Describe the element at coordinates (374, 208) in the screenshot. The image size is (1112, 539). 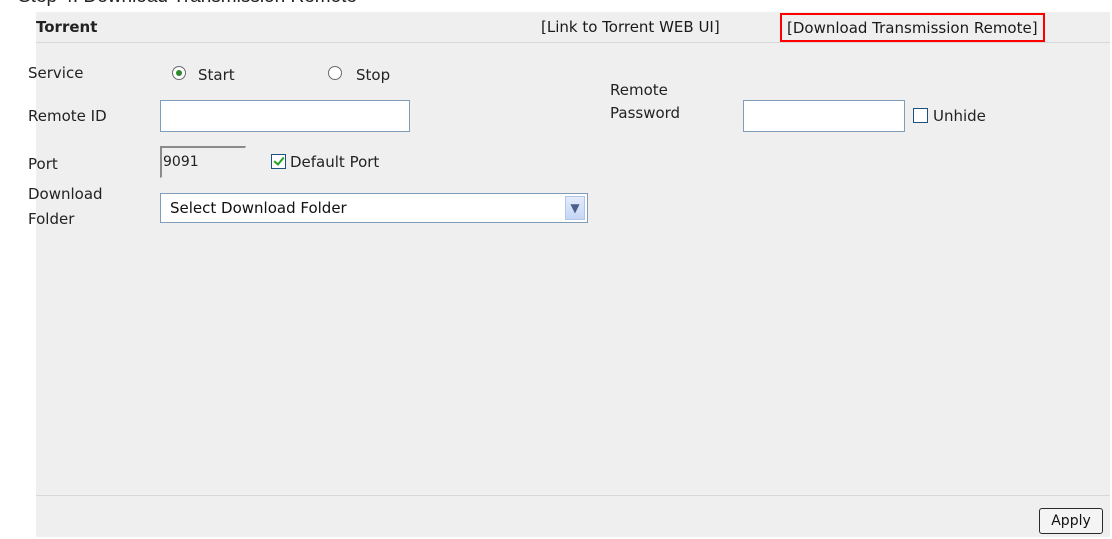
I see `download-folder-select: Select Download Folder ▼` at that location.